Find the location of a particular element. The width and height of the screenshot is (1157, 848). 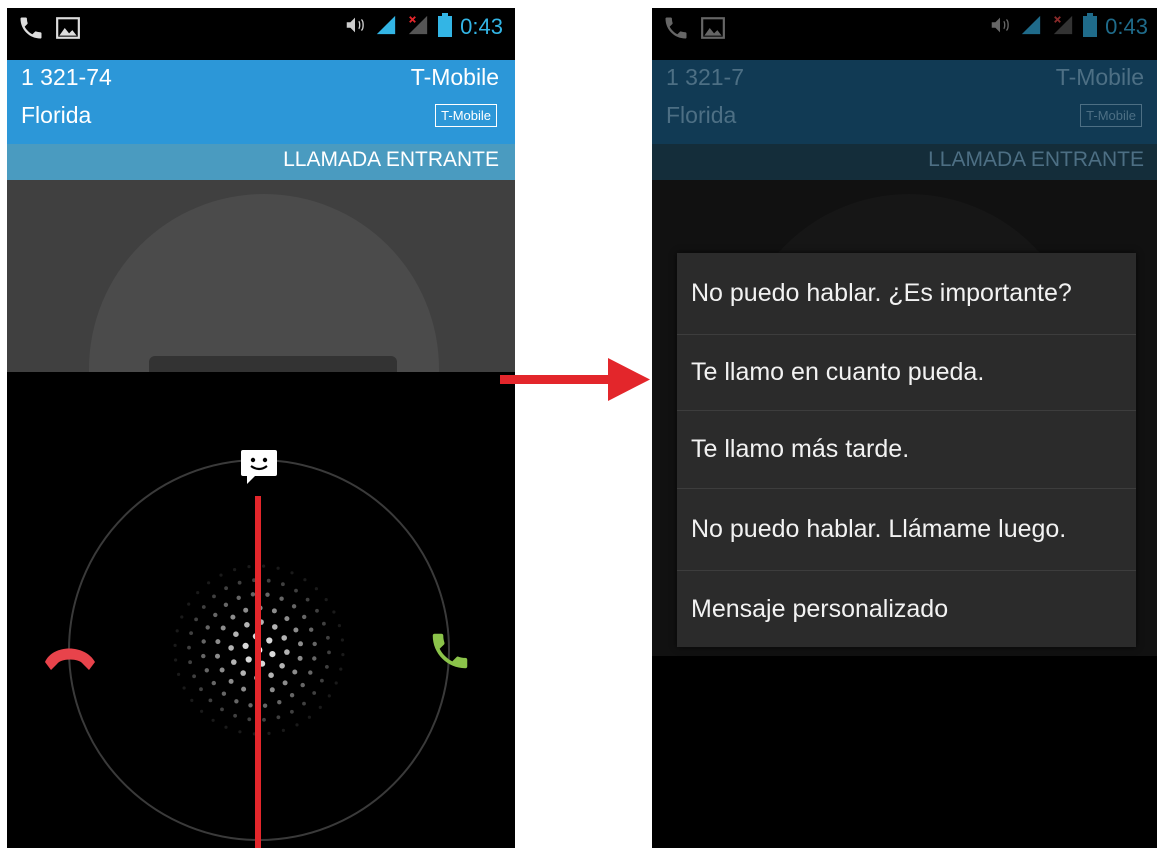

status-bar: 0:43 is located at coordinates (904, 28).